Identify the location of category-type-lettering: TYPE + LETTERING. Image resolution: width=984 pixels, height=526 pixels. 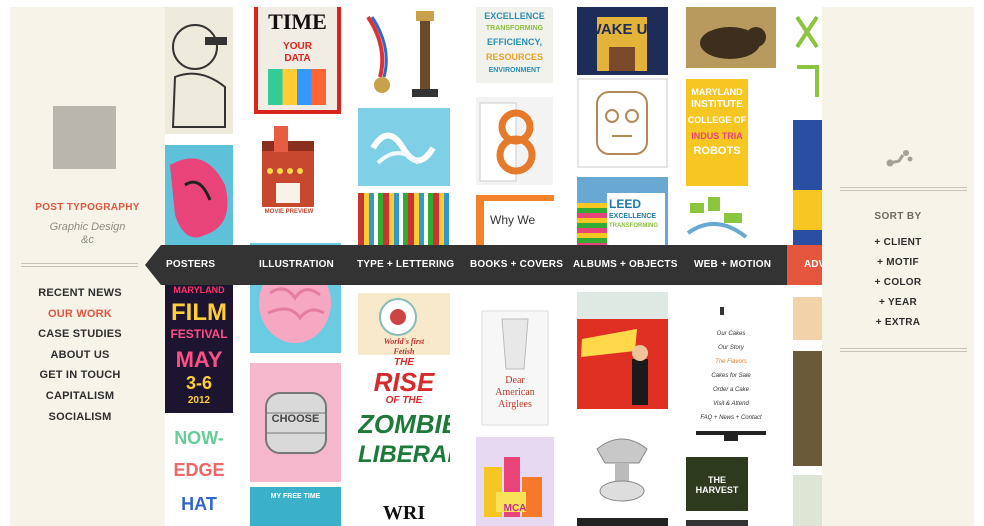
(405, 265).